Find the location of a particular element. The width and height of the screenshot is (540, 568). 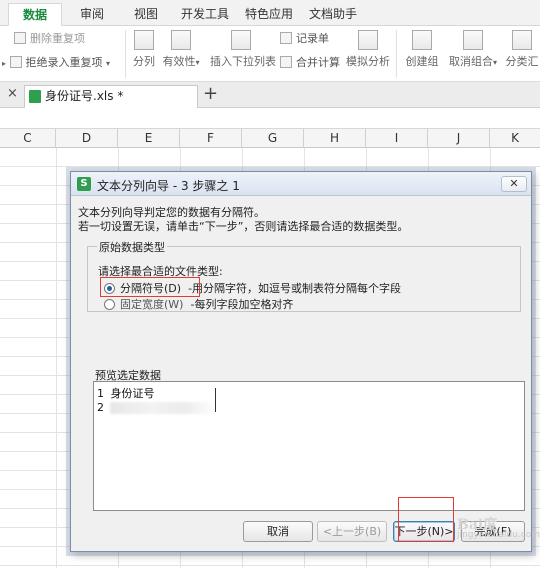

wps-app-icon: S is located at coordinates (84, 184).